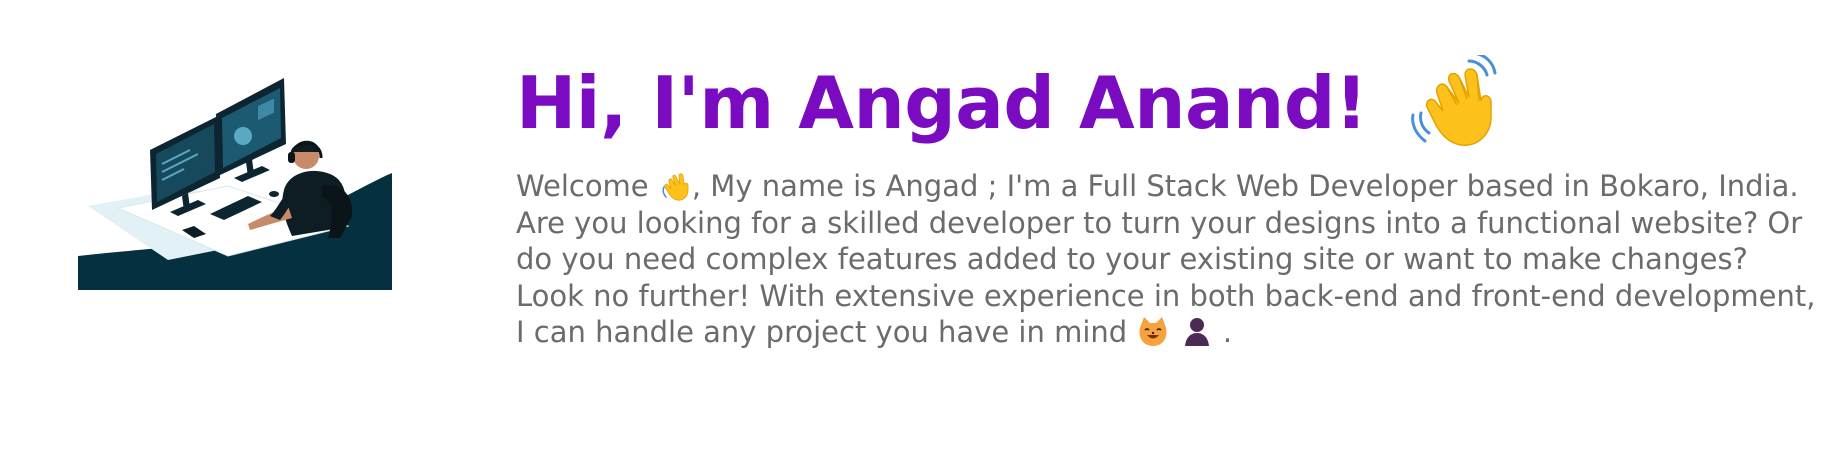  What do you see at coordinates (1227, 332) in the screenshot?
I see `intro-end: .` at bounding box center [1227, 332].